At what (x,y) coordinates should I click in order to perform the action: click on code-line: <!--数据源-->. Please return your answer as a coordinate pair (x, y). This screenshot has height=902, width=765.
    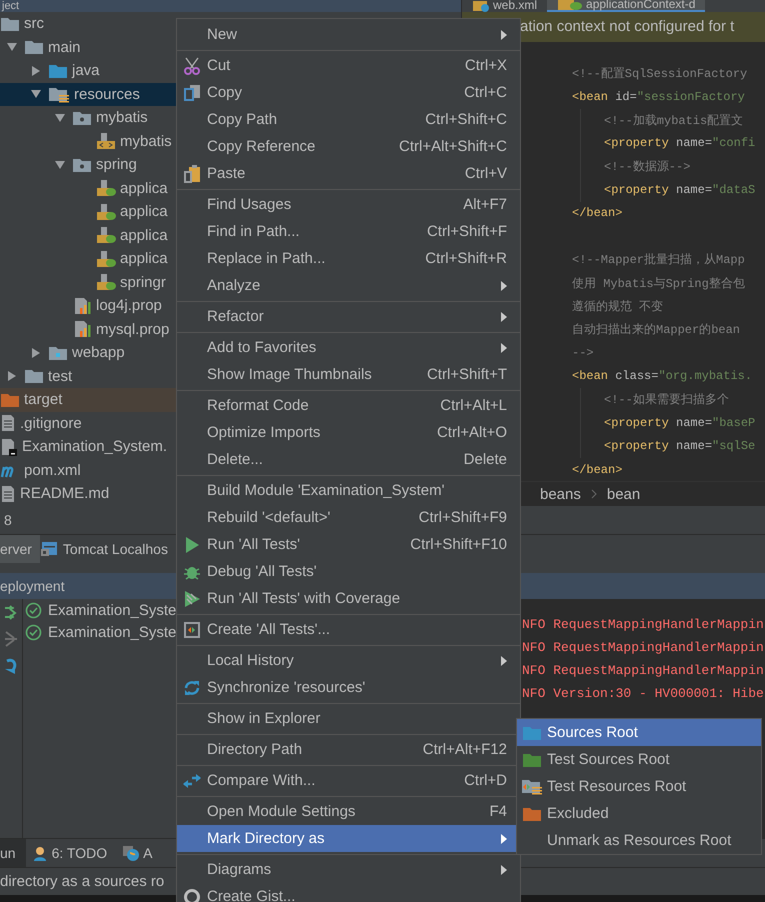
    Looking at the image, I should click on (647, 167).